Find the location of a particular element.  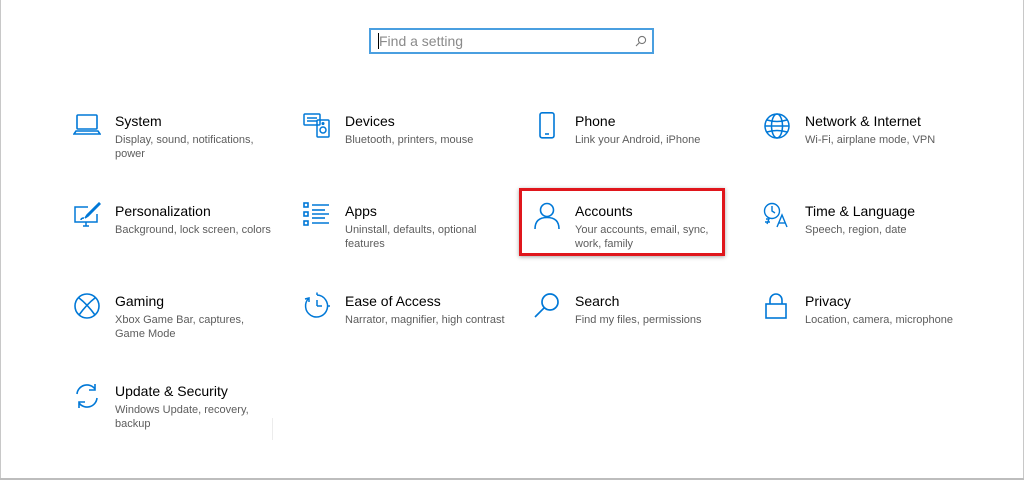

tile-title: Phone is located at coordinates (595, 121).